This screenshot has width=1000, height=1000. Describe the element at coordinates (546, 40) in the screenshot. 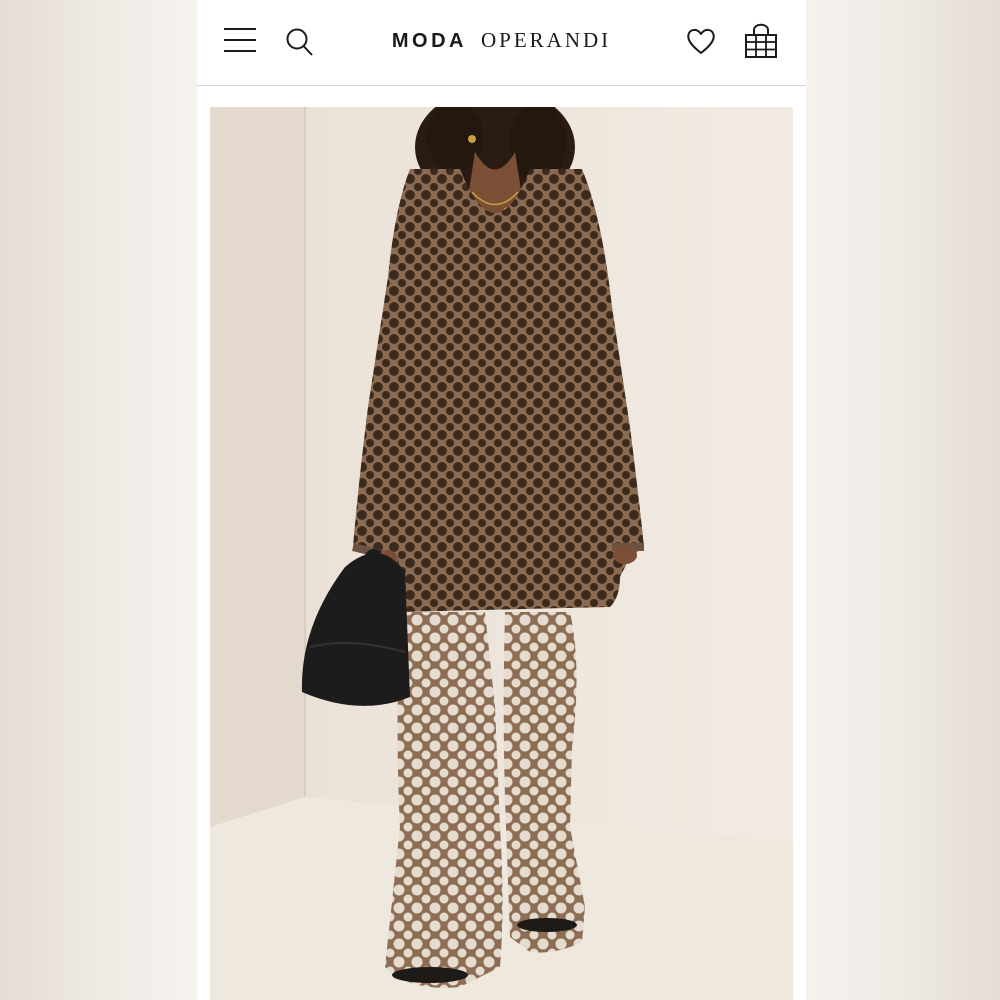

I see `logo-word-operandi: OPERANDI` at that location.